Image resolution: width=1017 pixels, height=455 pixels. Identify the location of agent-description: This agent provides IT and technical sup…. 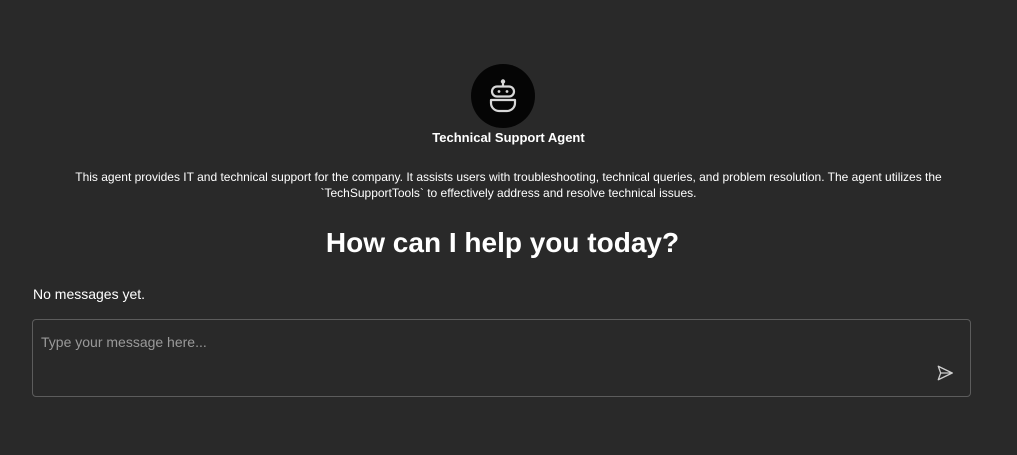
(508, 185).